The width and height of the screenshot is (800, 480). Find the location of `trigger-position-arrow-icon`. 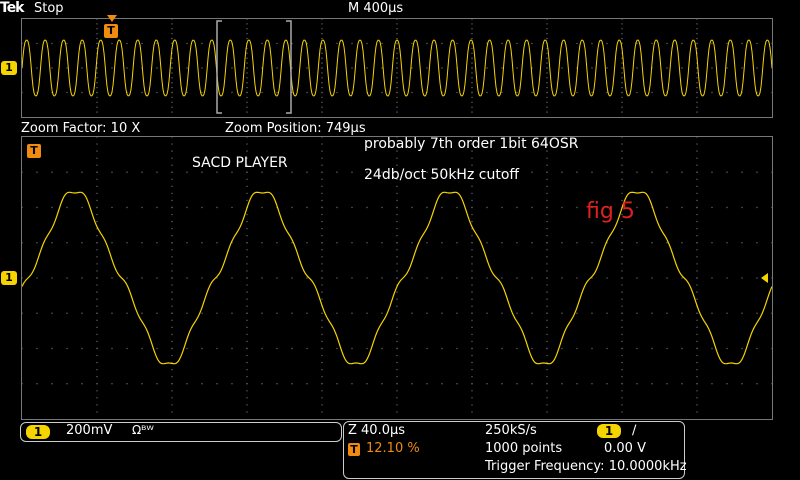

trigger-position-arrow-icon is located at coordinates (112, 18).